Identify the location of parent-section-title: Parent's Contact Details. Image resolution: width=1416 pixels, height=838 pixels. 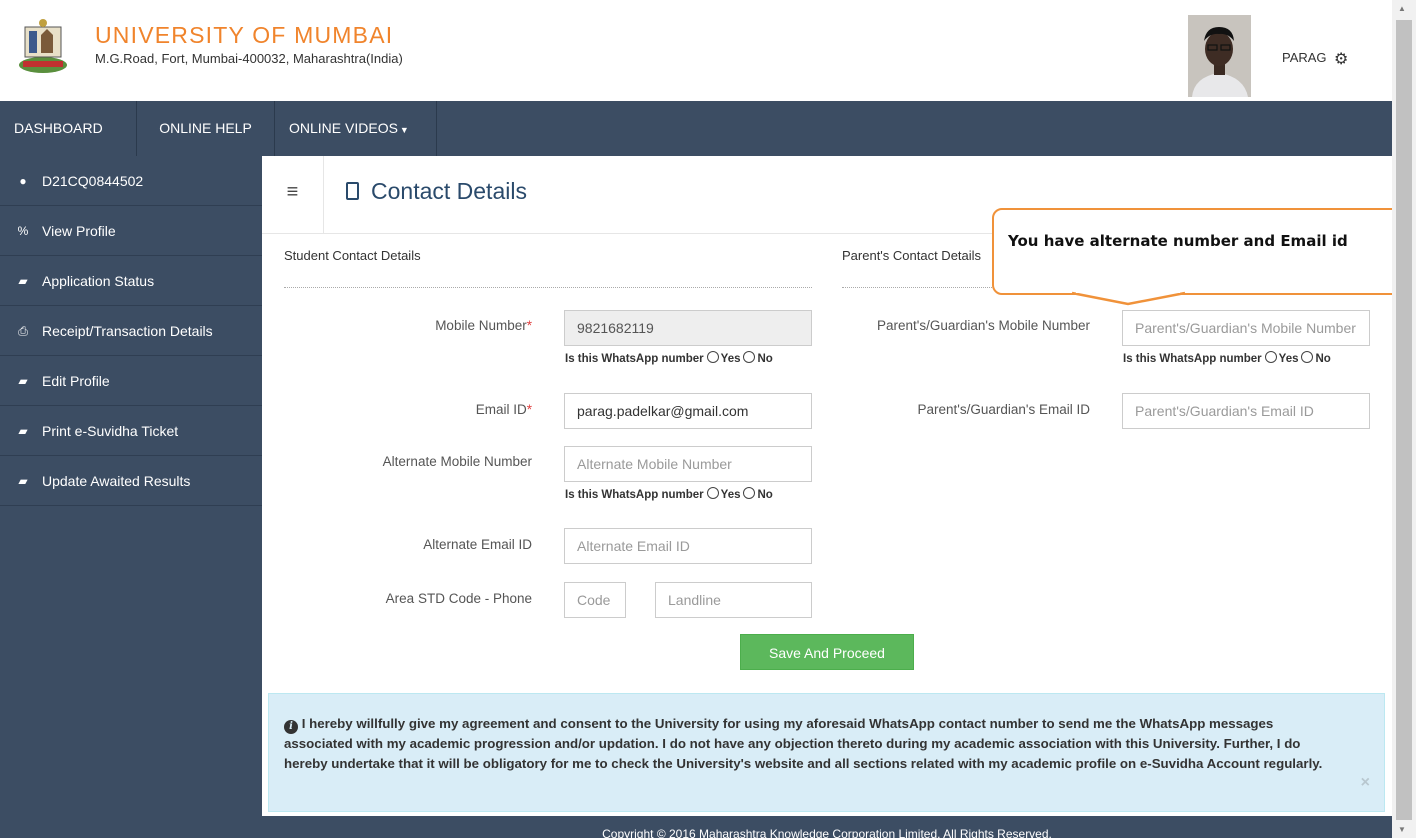
(912, 255).